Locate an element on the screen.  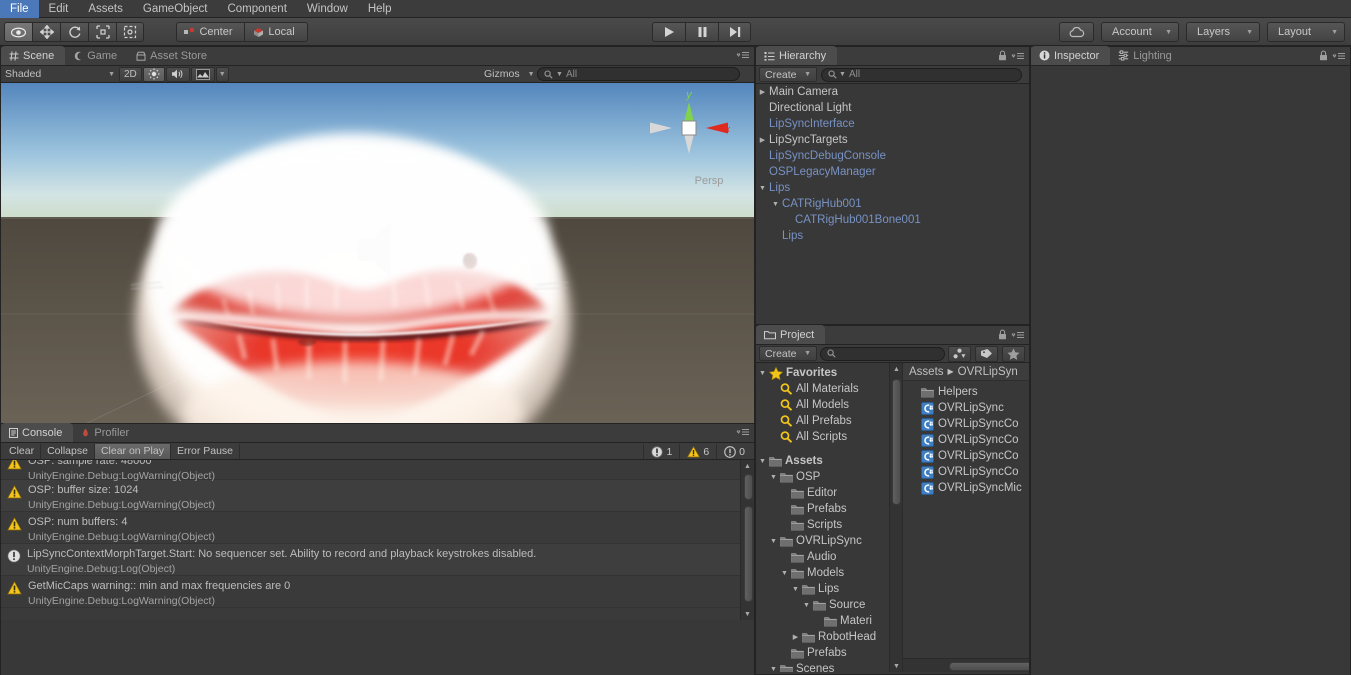
project-tree-item: ▶ RobotHead is located at coordinates (829, 637).